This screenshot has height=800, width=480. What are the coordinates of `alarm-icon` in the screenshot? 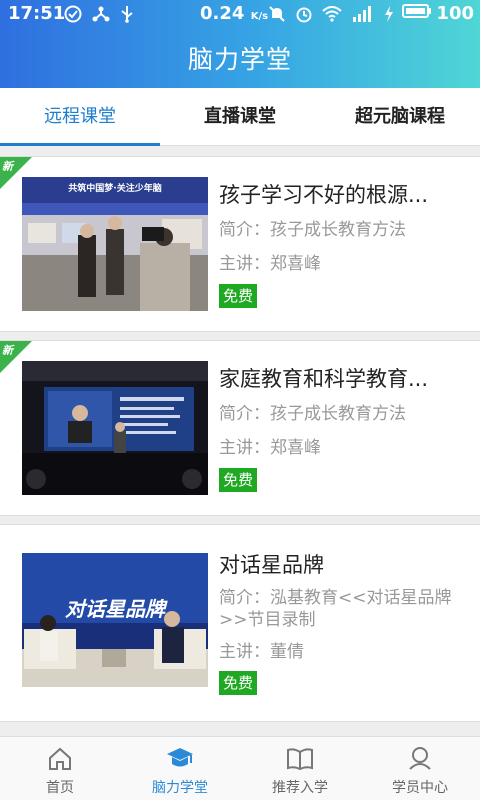 It's located at (304, 16).